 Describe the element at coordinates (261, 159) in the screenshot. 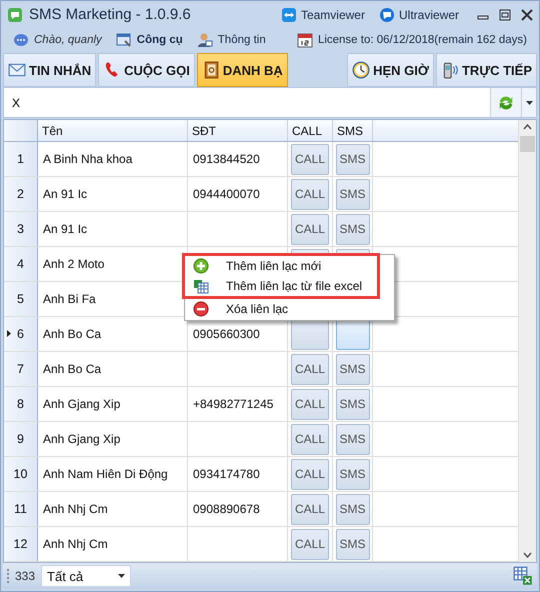

I see `table-row: 1 A Binh Nha khoa 0913844520 CALL SMS` at that location.